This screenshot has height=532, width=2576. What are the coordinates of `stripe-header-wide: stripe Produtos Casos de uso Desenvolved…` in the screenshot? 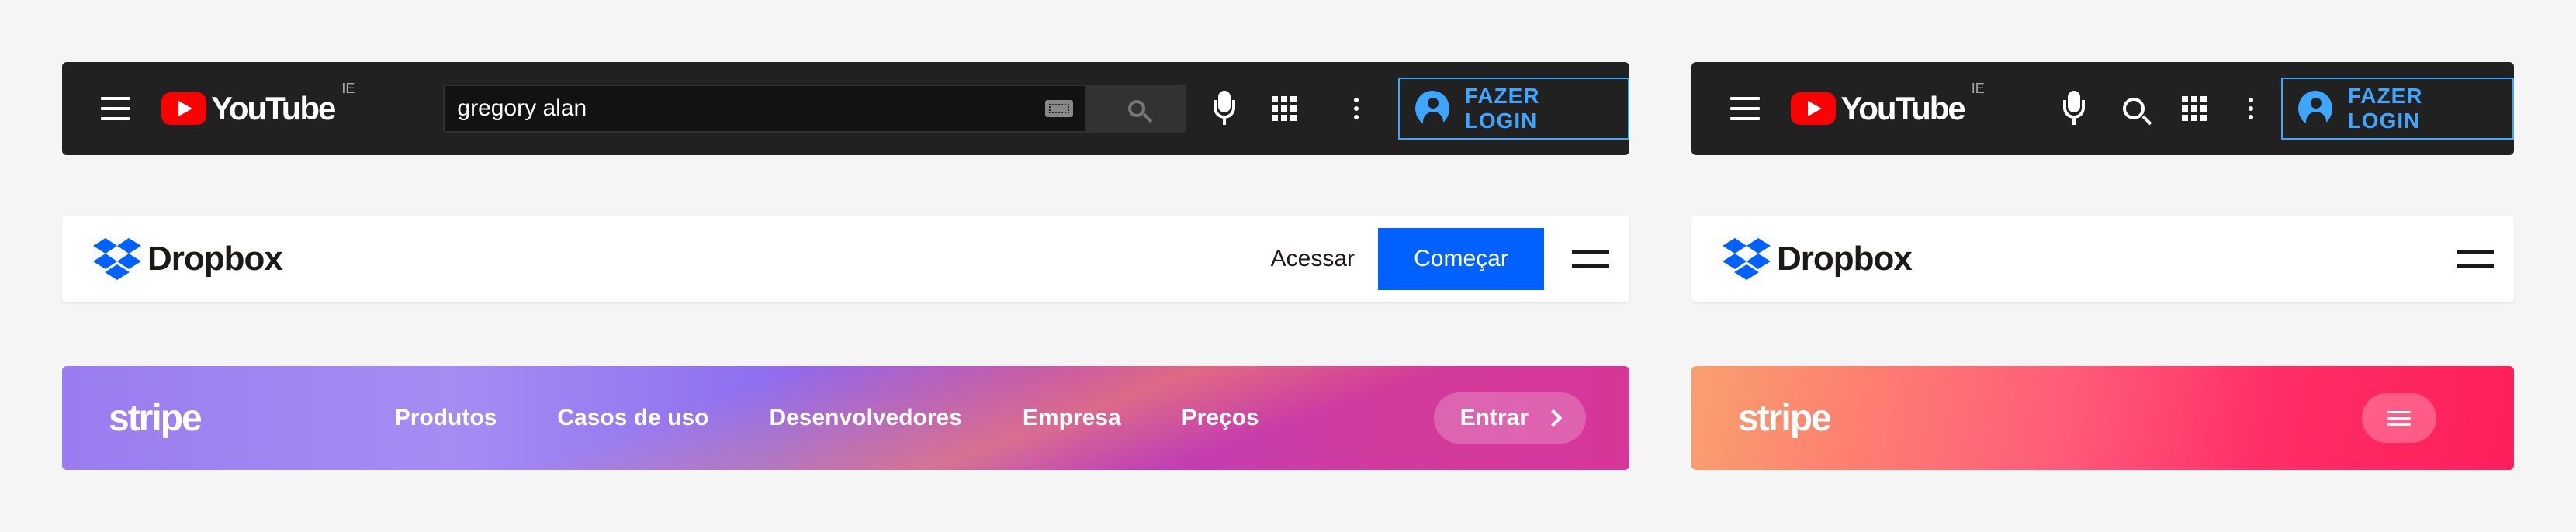 It's located at (845, 418).